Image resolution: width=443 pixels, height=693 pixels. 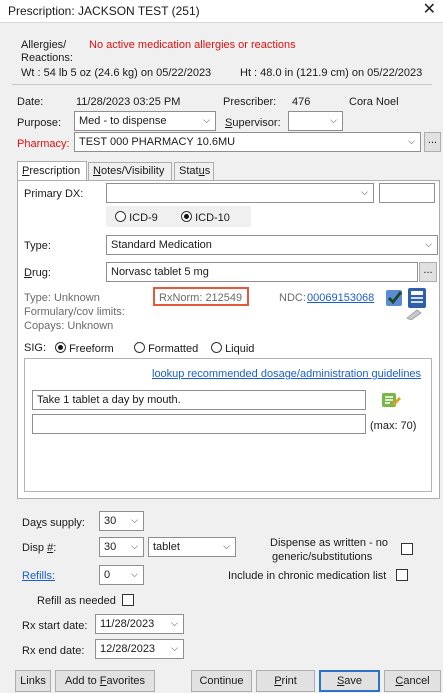 I want to click on height-info: Ht : 48.0 in (121.9 cm) on 05/22/2023, so click(x=331, y=73).